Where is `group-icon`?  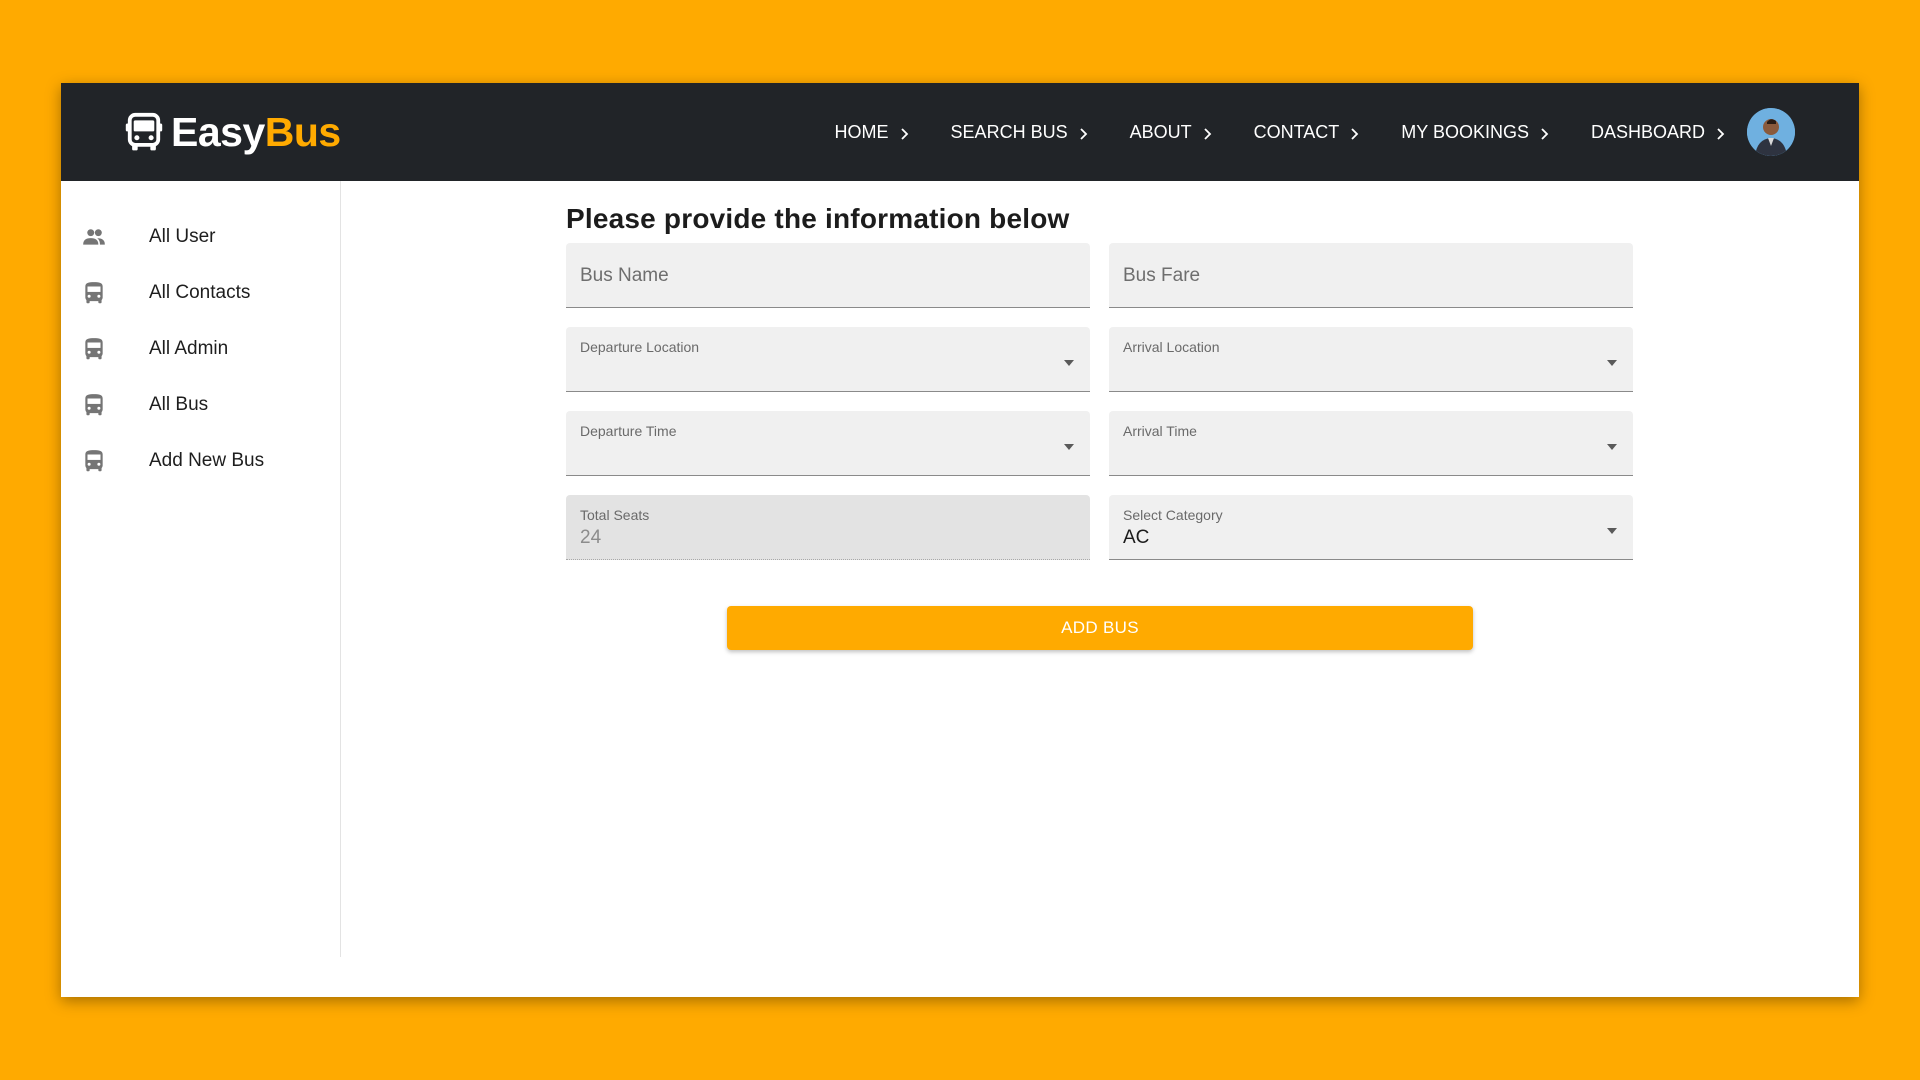
group-icon is located at coordinates (94, 237).